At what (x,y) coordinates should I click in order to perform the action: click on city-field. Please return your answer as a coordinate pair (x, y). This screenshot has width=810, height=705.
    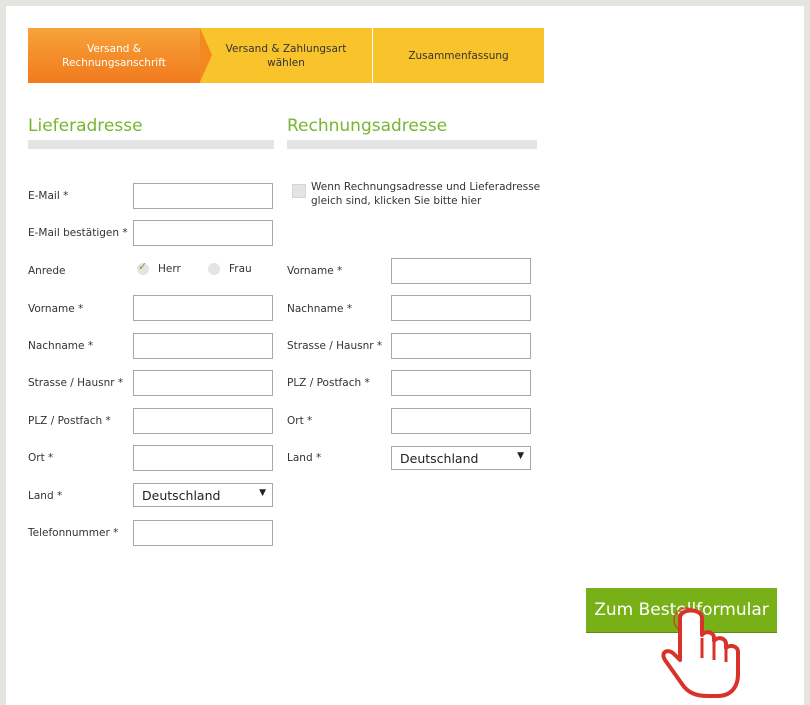
    Looking at the image, I should click on (203, 458).